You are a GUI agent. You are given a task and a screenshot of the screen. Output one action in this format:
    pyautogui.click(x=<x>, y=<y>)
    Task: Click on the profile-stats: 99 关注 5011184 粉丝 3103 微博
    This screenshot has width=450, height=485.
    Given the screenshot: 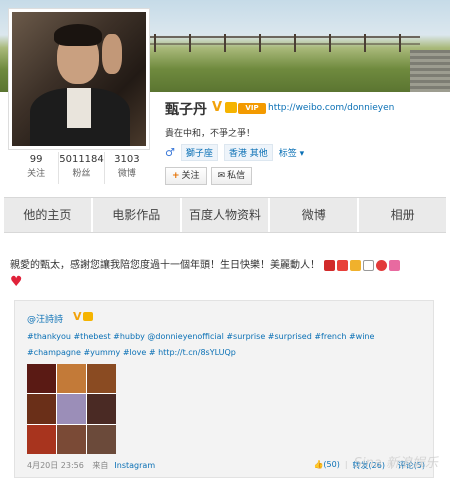 What is the action you would take?
    pyautogui.click(x=81, y=168)
    